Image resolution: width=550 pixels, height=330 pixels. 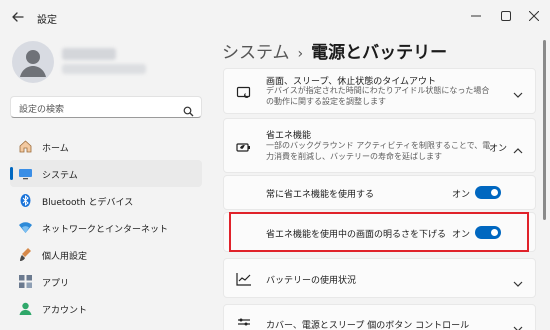 I want to click on maximize-button, so click(x=506, y=16).